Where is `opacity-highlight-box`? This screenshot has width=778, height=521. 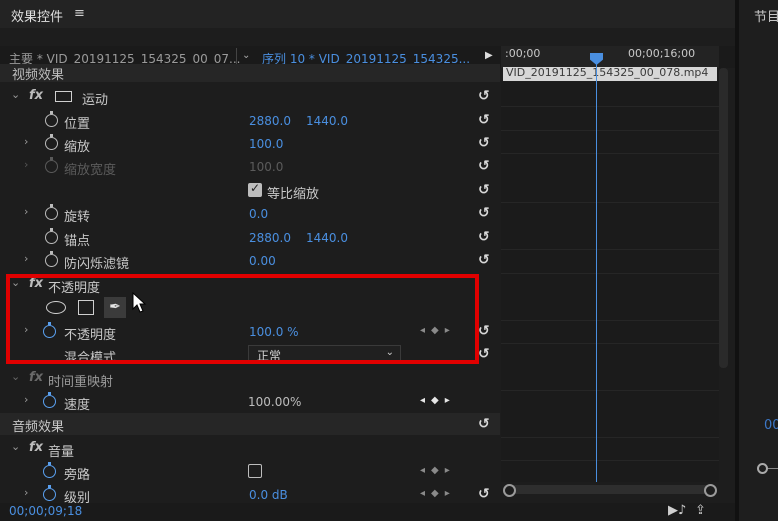
opacity-highlight-box is located at coordinates (242, 319).